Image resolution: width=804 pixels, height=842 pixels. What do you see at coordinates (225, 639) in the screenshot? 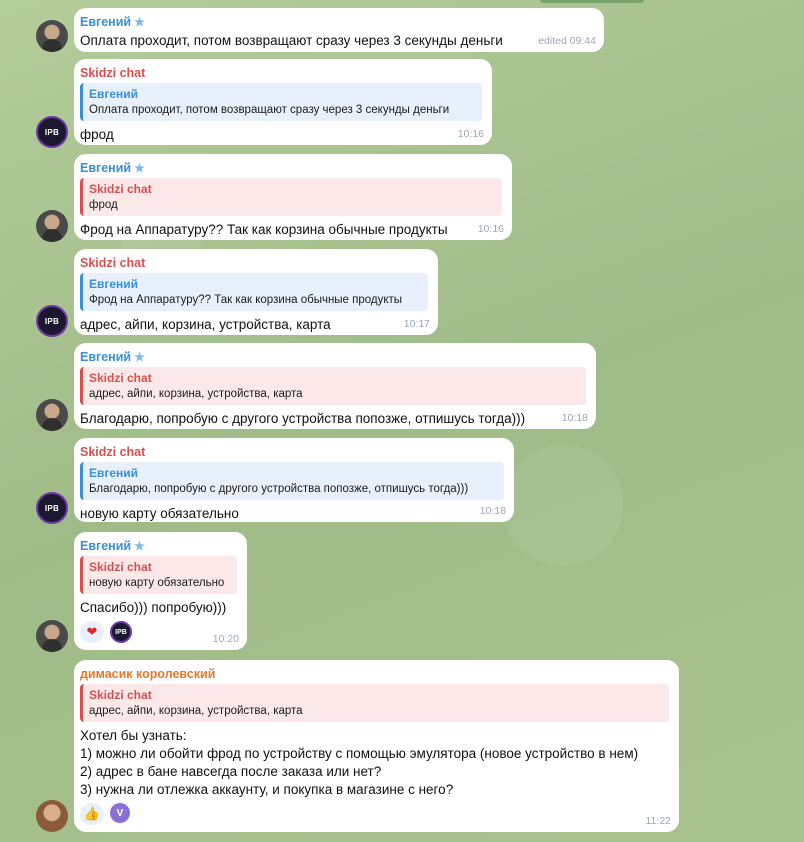
I see `message-time: 10:20` at bounding box center [225, 639].